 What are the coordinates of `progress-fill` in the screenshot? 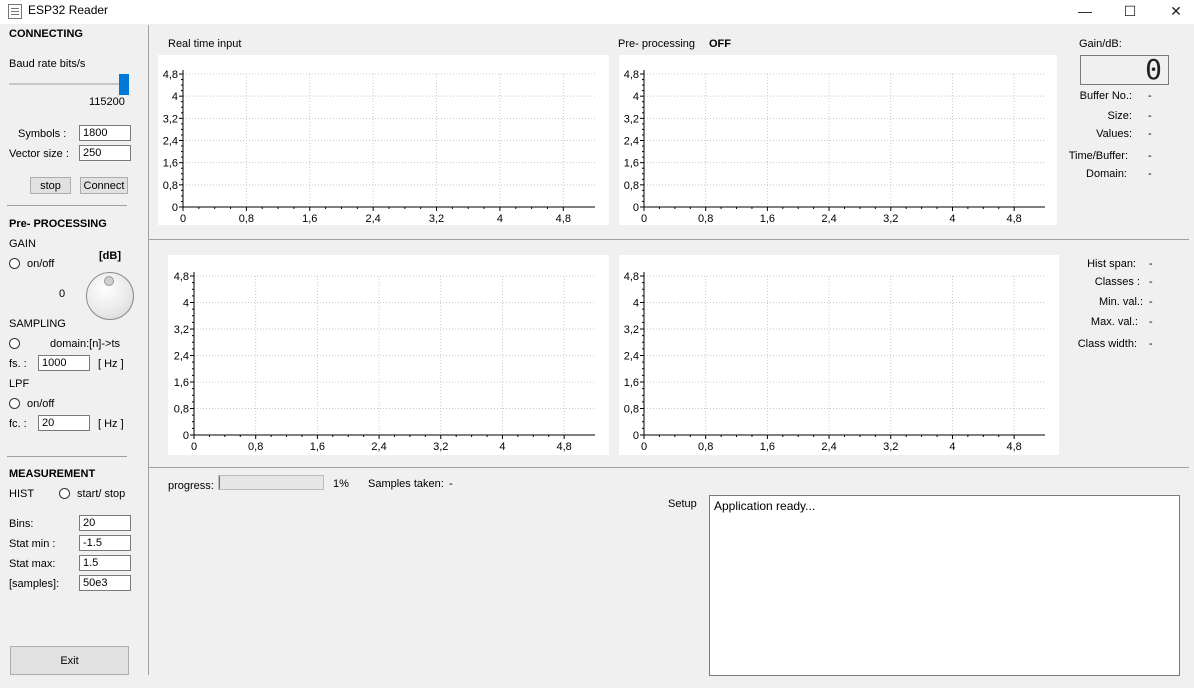 It's located at (219, 482).